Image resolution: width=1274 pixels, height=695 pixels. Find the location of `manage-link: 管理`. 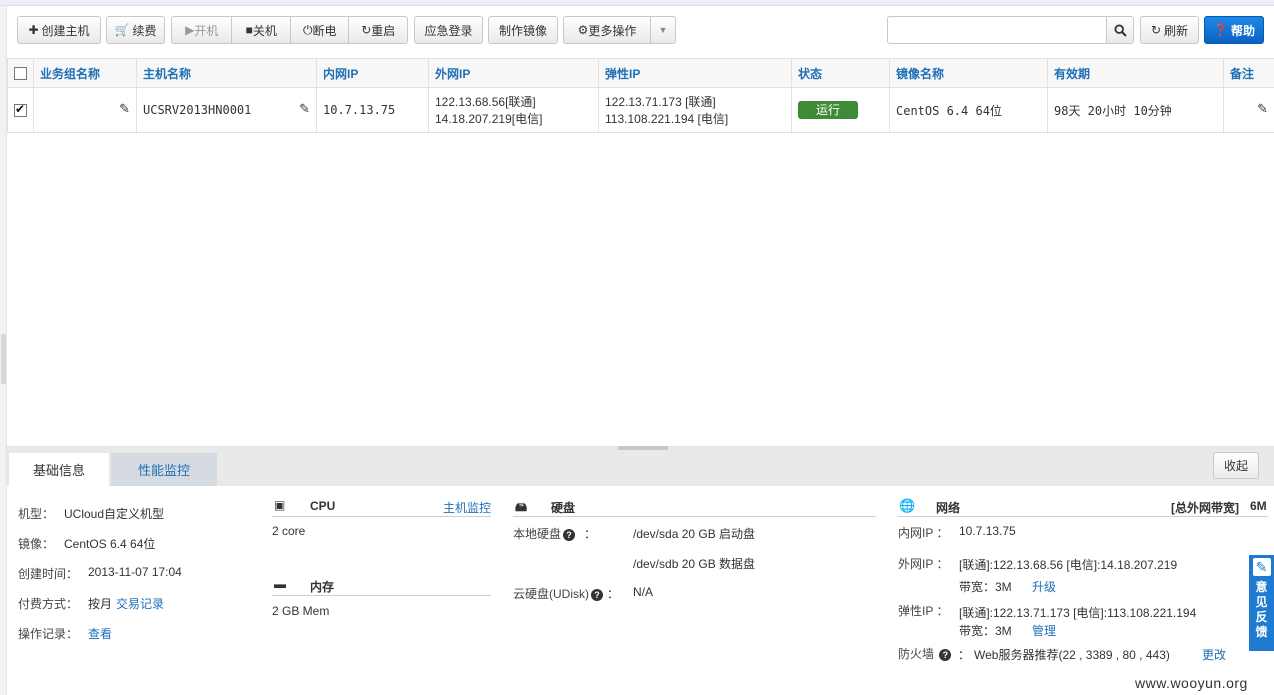

manage-link: 管理 is located at coordinates (1044, 630).